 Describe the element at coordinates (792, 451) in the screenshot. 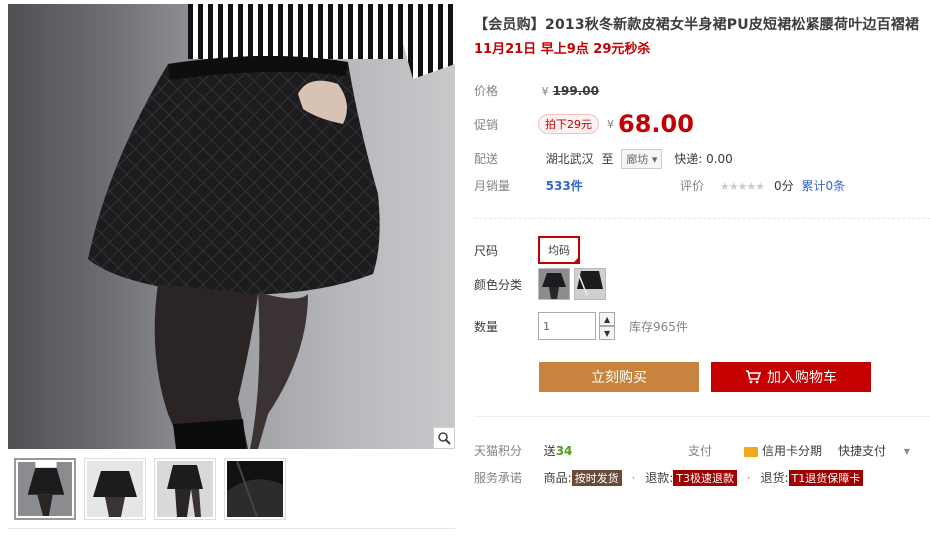

I see `credit-installment-label: 信用卡分期` at that location.